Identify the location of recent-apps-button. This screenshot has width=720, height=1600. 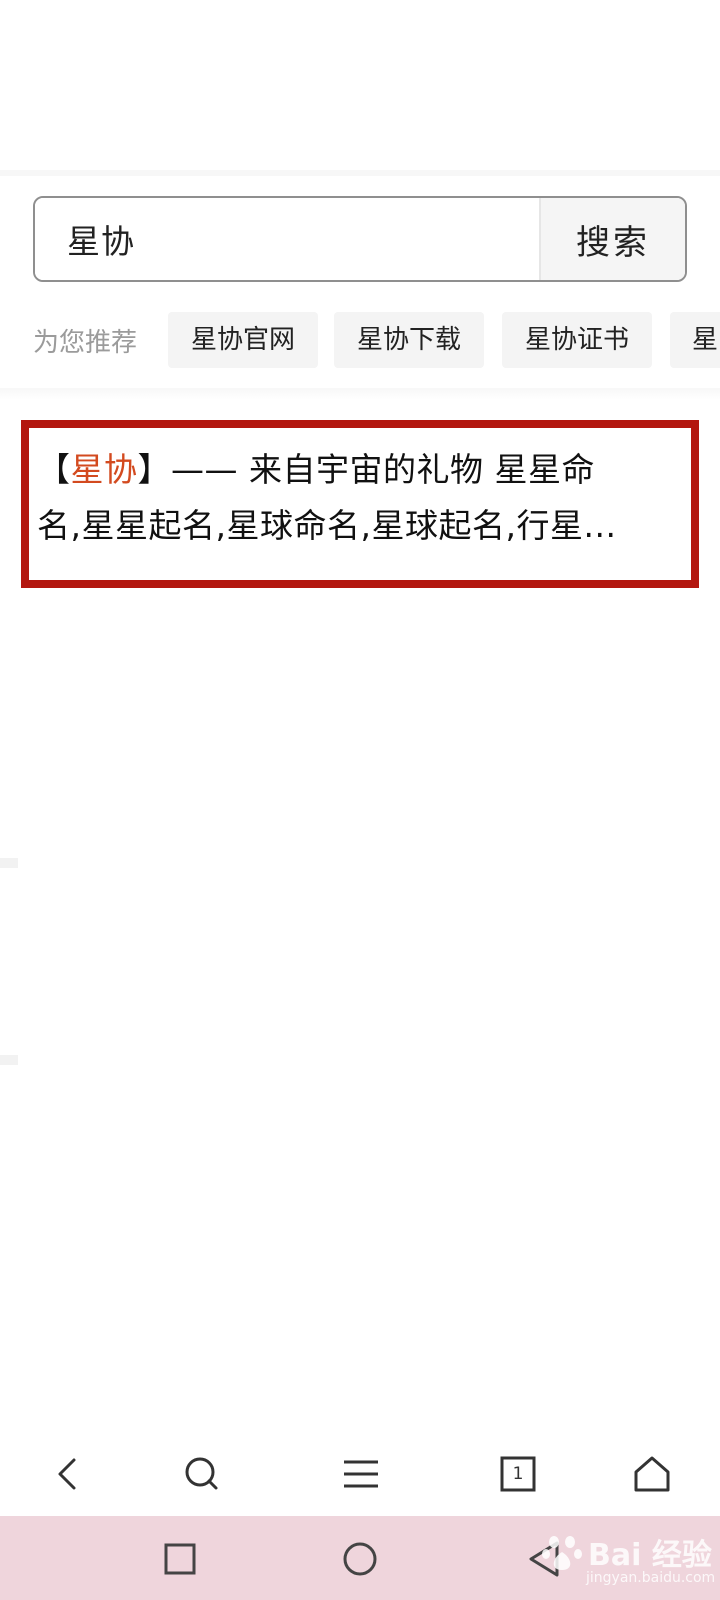
(180, 1559).